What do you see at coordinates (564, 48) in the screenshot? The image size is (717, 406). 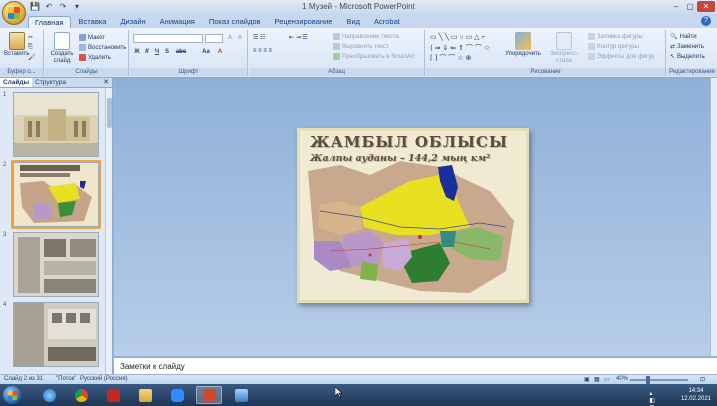 I see `quick-styles-button: Экспресс-стили` at bounding box center [564, 48].